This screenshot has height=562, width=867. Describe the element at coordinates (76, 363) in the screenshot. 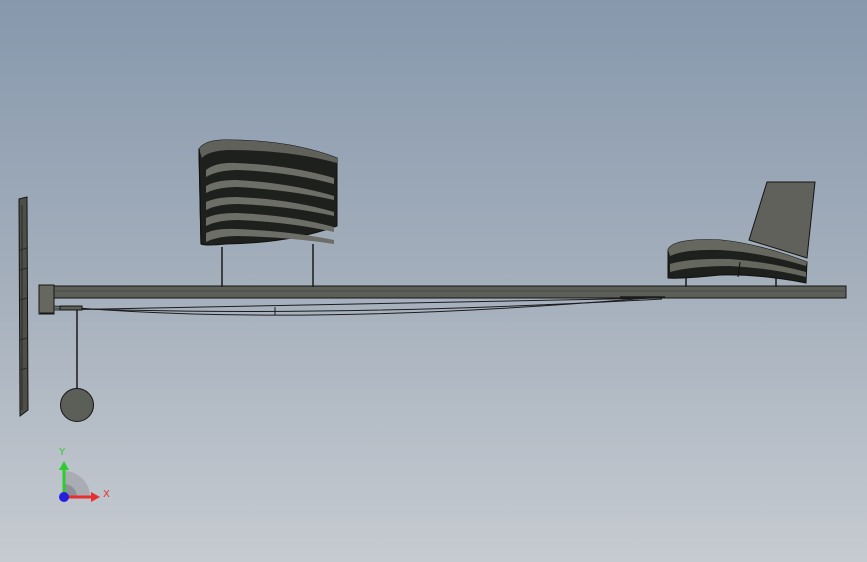

I see `pendulum` at that location.